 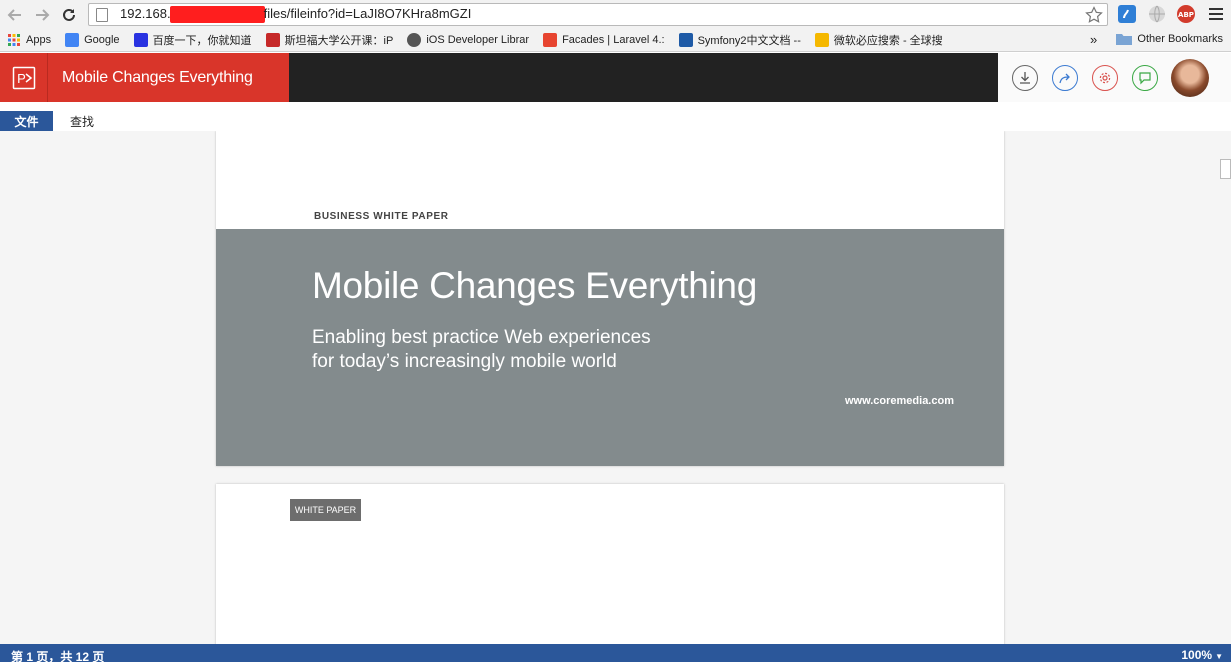 What do you see at coordinates (1145, 77) in the screenshot?
I see `comment-icon` at bounding box center [1145, 77].